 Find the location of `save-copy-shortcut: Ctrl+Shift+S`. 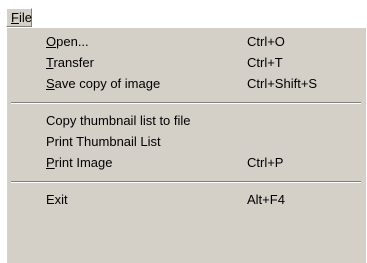

save-copy-shortcut: Ctrl+Shift+S is located at coordinates (282, 83).